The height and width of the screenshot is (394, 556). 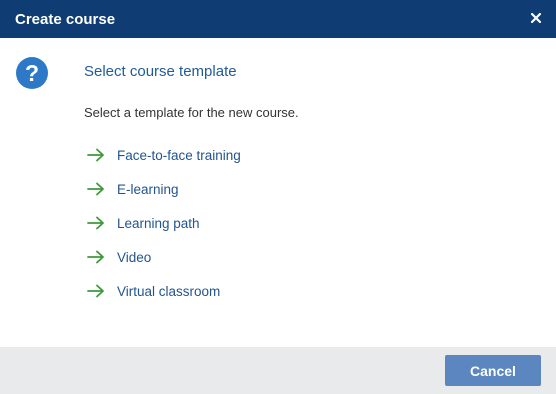 What do you see at coordinates (148, 189) in the screenshot?
I see `template-option-label: E-learning` at bounding box center [148, 189].